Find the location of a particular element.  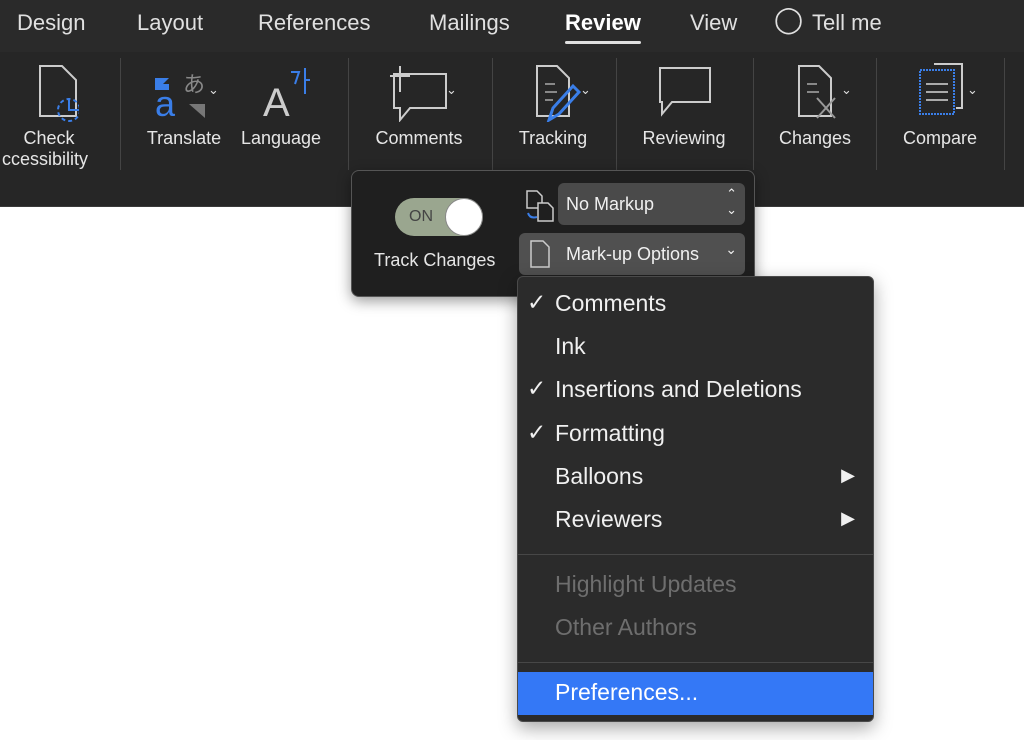

tab-mailings: Mailings is located at coordinates (469, 23).